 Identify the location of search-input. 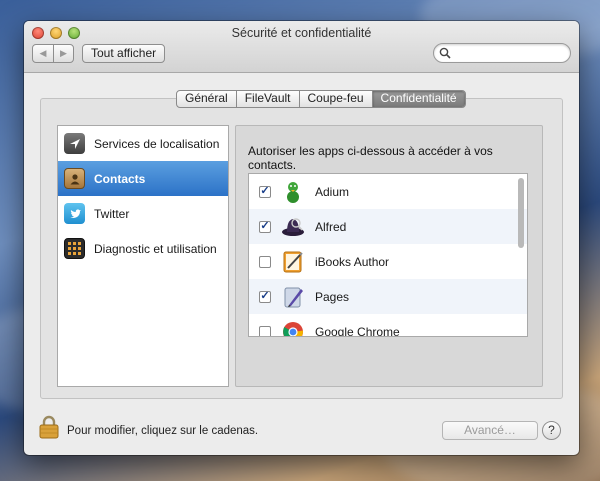
(502, 53).